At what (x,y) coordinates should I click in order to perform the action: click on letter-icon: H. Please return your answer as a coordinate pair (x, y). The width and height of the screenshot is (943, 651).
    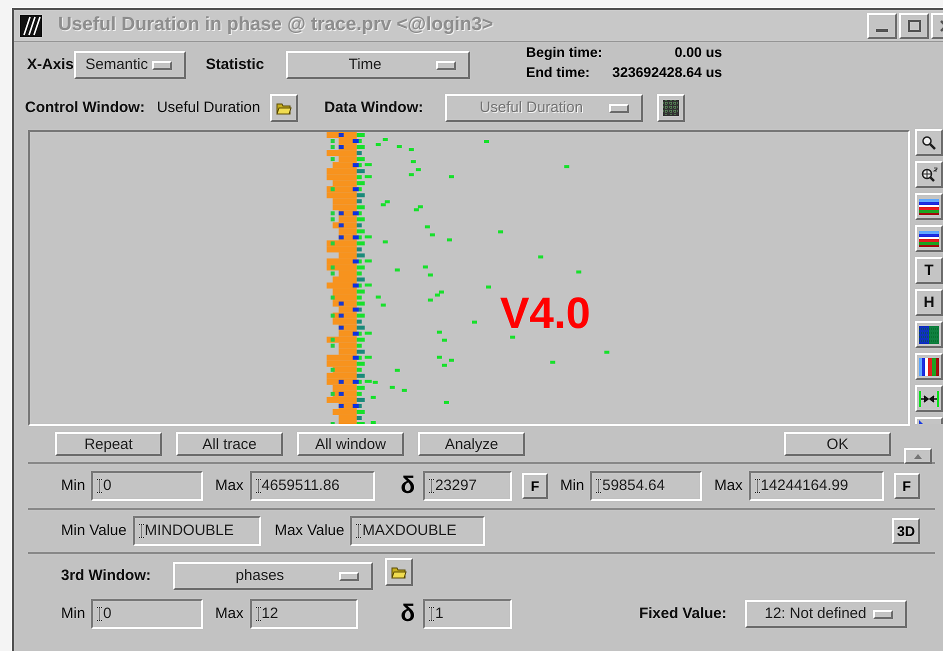
    Looking at the image, I should click on (929, 302).